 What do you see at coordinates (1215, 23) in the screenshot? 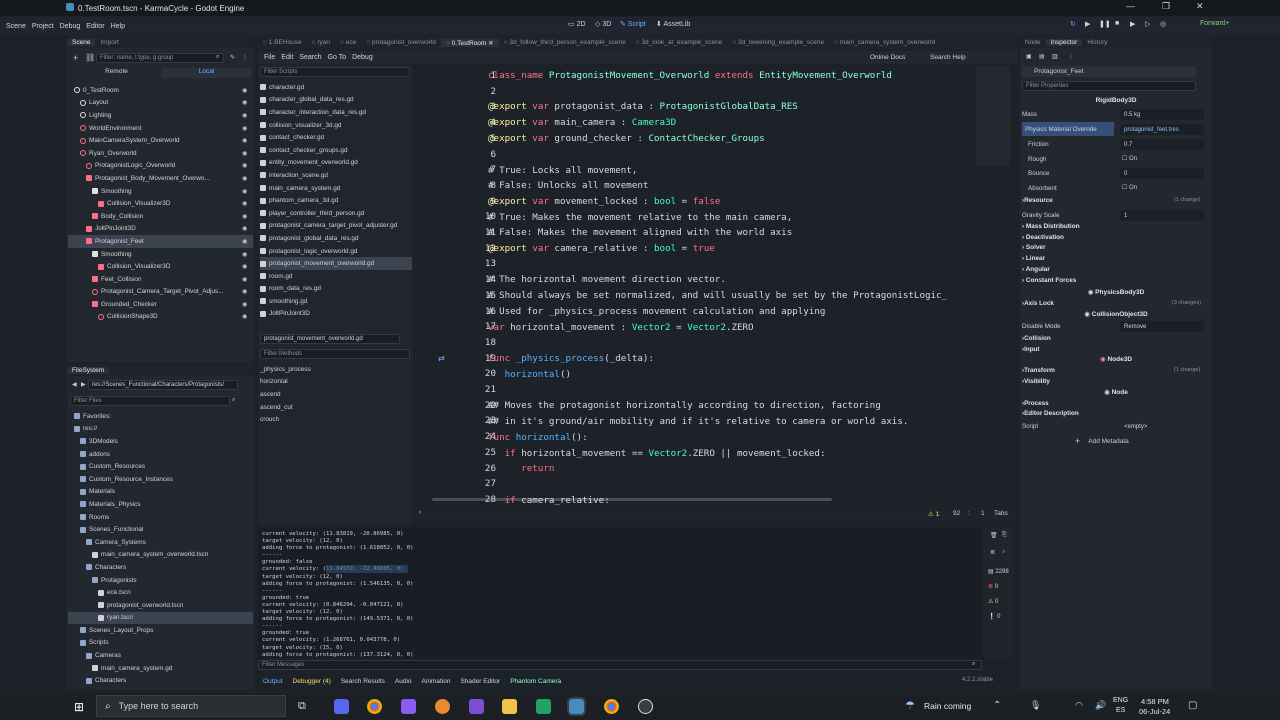
I see `renderer-select: Forward+` at bounding box center [1215, 23].